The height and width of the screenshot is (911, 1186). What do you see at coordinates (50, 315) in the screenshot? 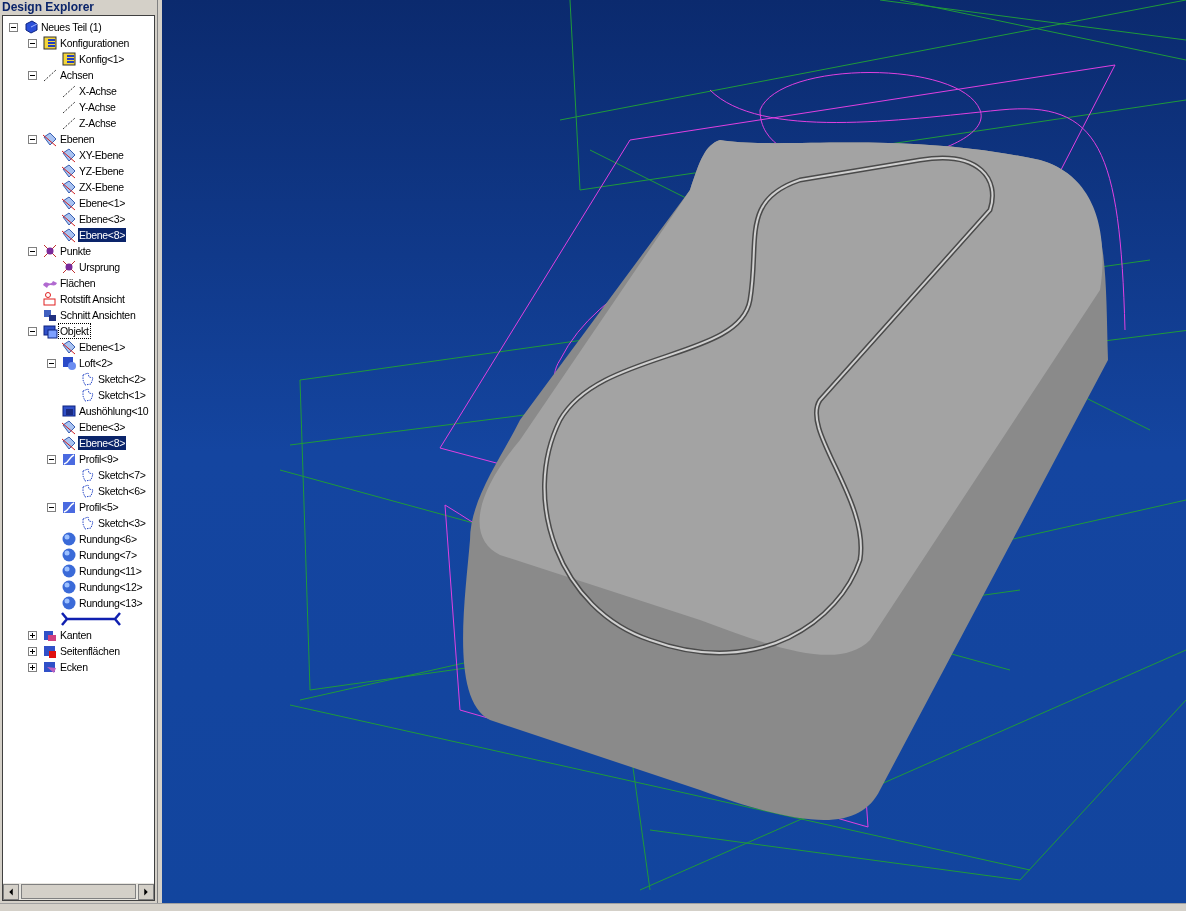
I see `section-icon` at bounding box center [50, 315].